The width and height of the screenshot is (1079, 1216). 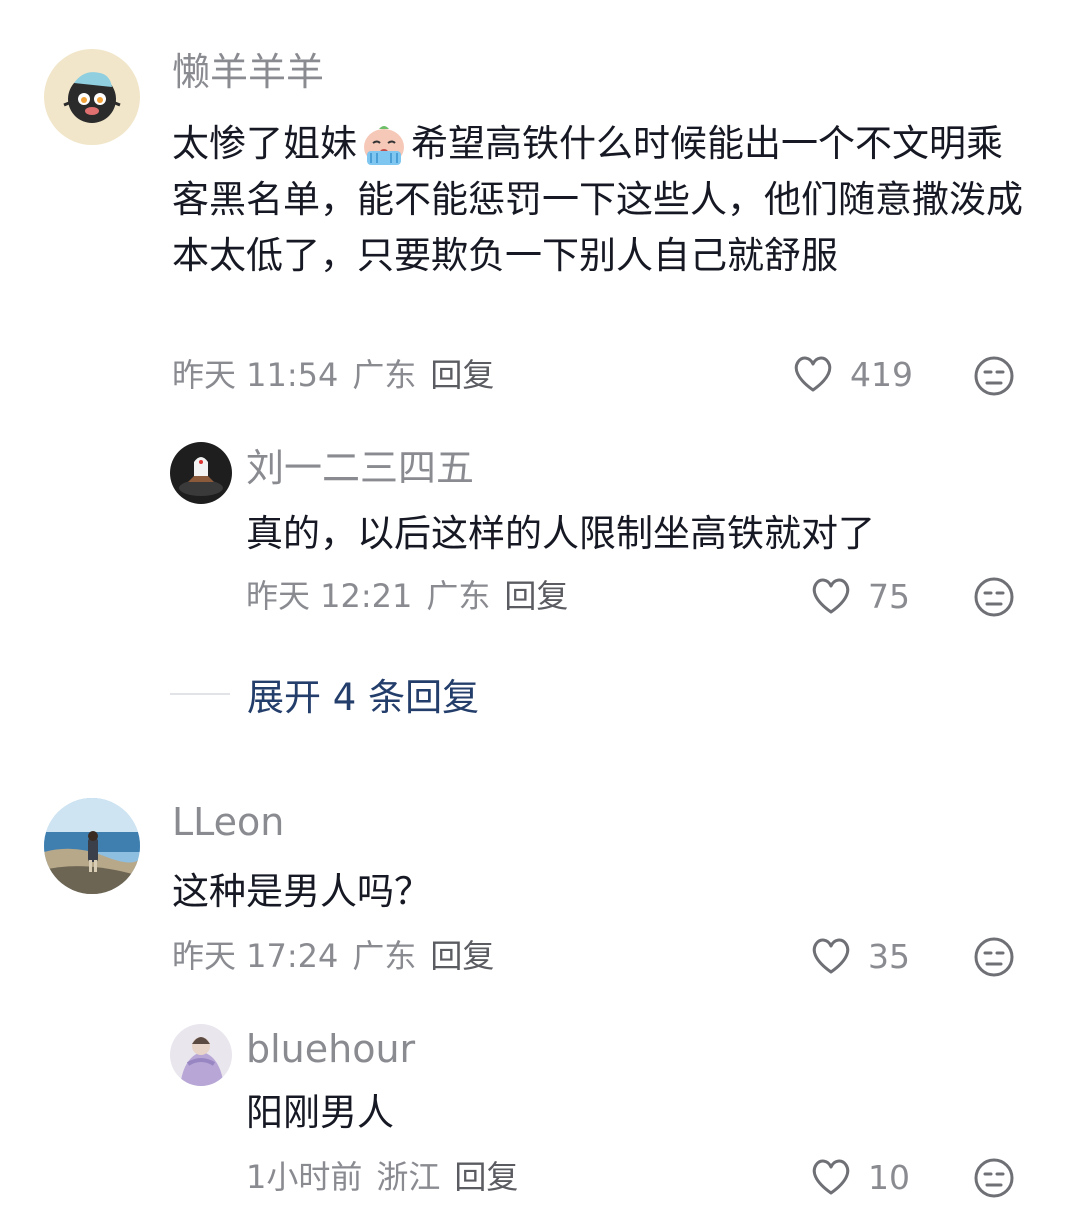 I want to click on like-button: 75, so click(x=860, y=596).